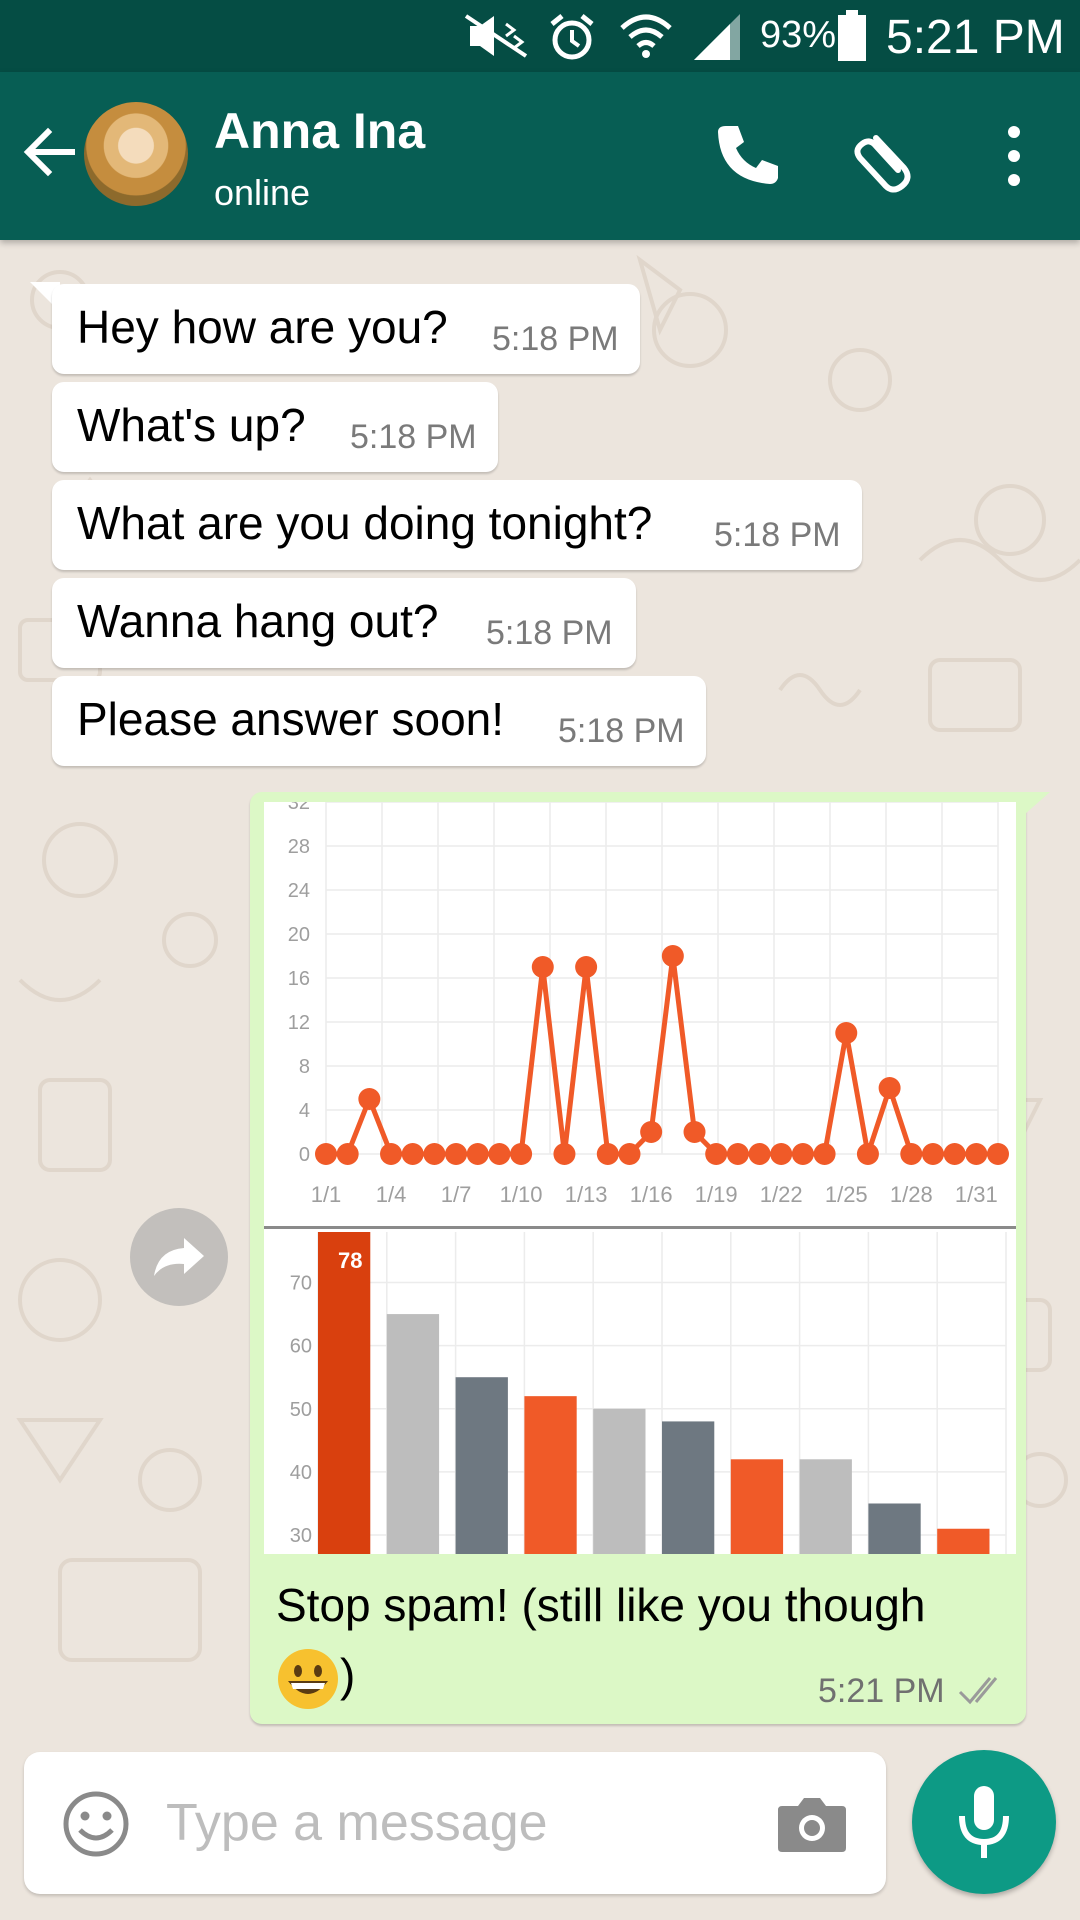 The height and width of the screenshot is (1920, 1080). I want to click on emoji-icon, so click(96, 1824).